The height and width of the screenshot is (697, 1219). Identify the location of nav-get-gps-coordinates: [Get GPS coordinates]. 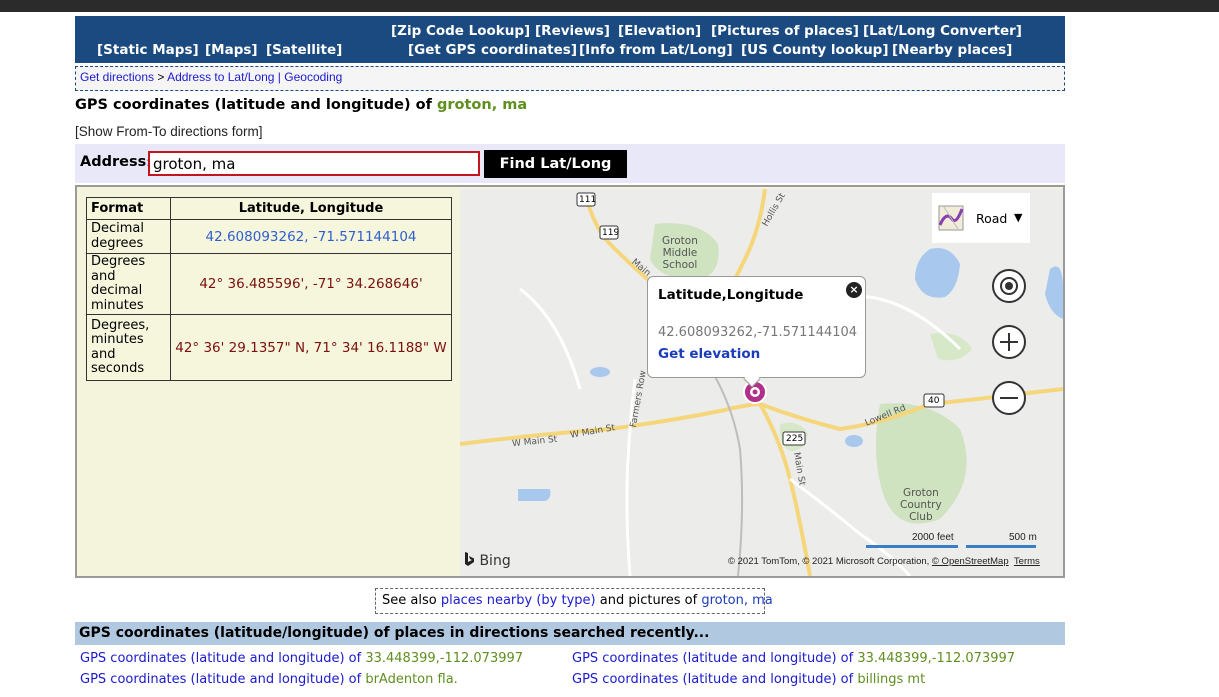
(492, 50).